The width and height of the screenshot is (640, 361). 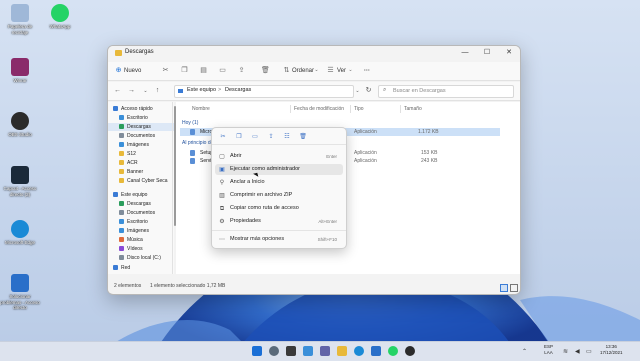 I want to click on title-bar: Descargas — ☐ ✕, so click(x=314, y=53).